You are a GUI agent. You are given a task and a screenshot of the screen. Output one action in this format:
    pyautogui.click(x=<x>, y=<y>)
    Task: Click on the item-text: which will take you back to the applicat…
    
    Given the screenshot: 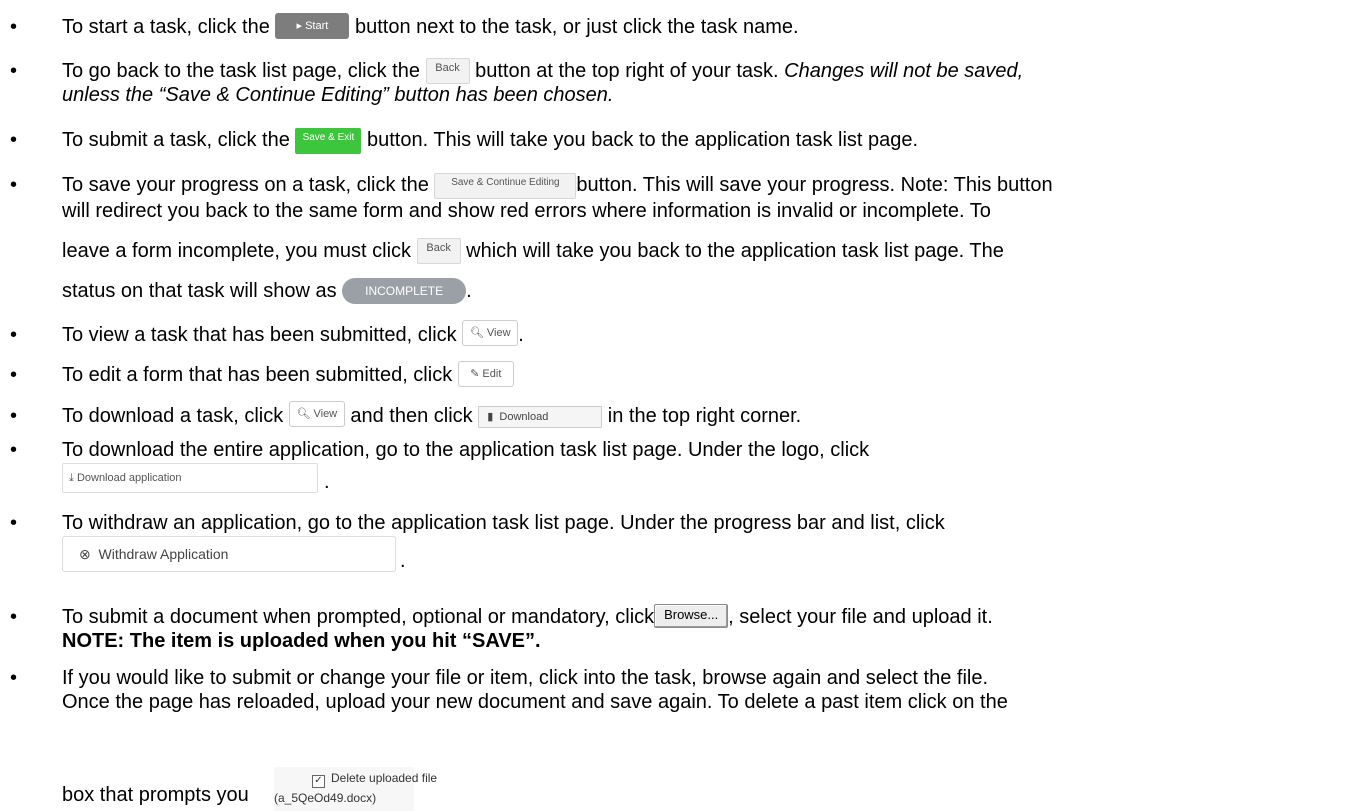 What is the action you would take?
    pyautogui.click(x=735, y=251)
    